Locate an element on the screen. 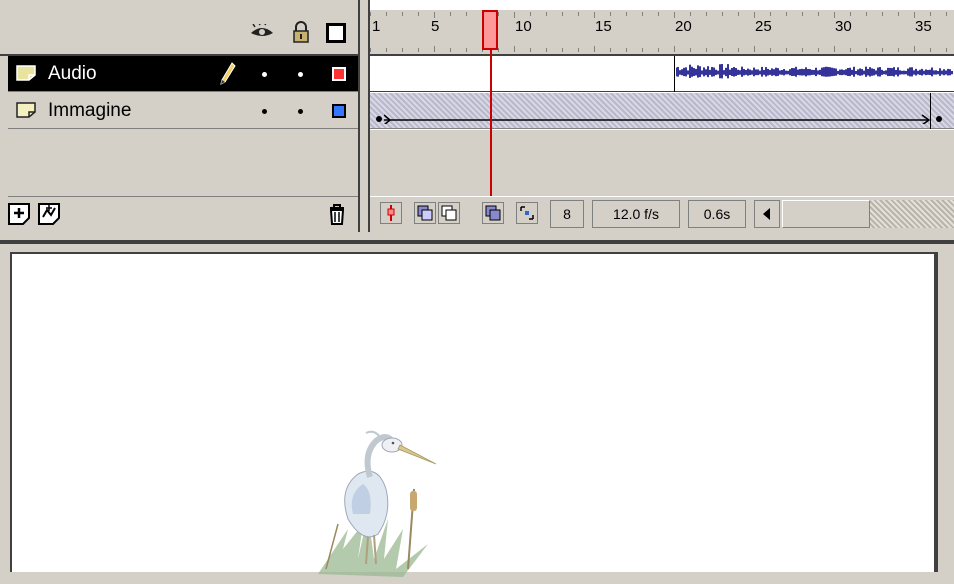 The image size is (954, 584). layer-row-audio: Audio is located at coordinates (183, 74).